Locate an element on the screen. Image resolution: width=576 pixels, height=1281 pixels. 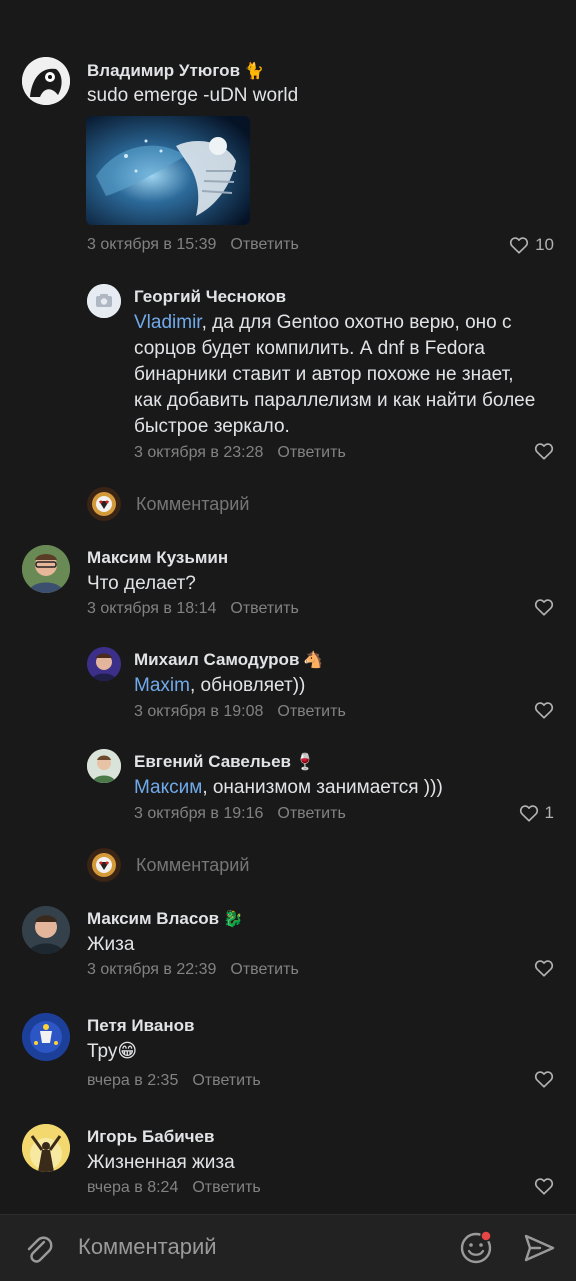
comment-author: Игорь Бабичев is located at coordinates (150, 1137).